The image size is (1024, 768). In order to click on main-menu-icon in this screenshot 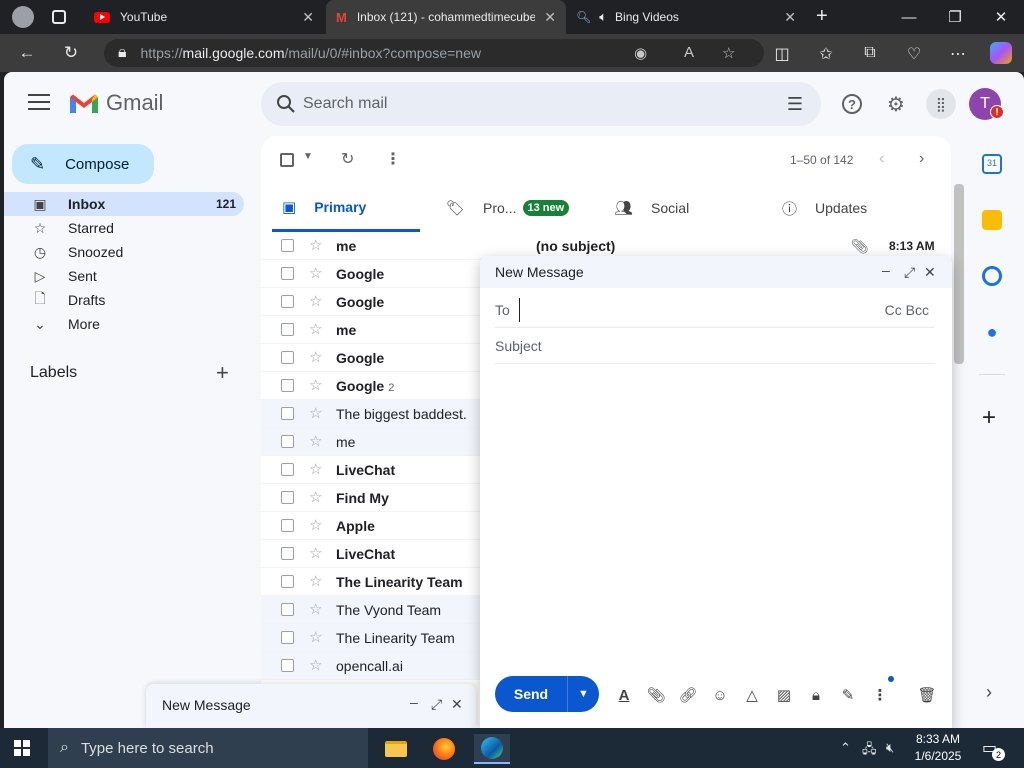, I will do `click(39, 102)`.